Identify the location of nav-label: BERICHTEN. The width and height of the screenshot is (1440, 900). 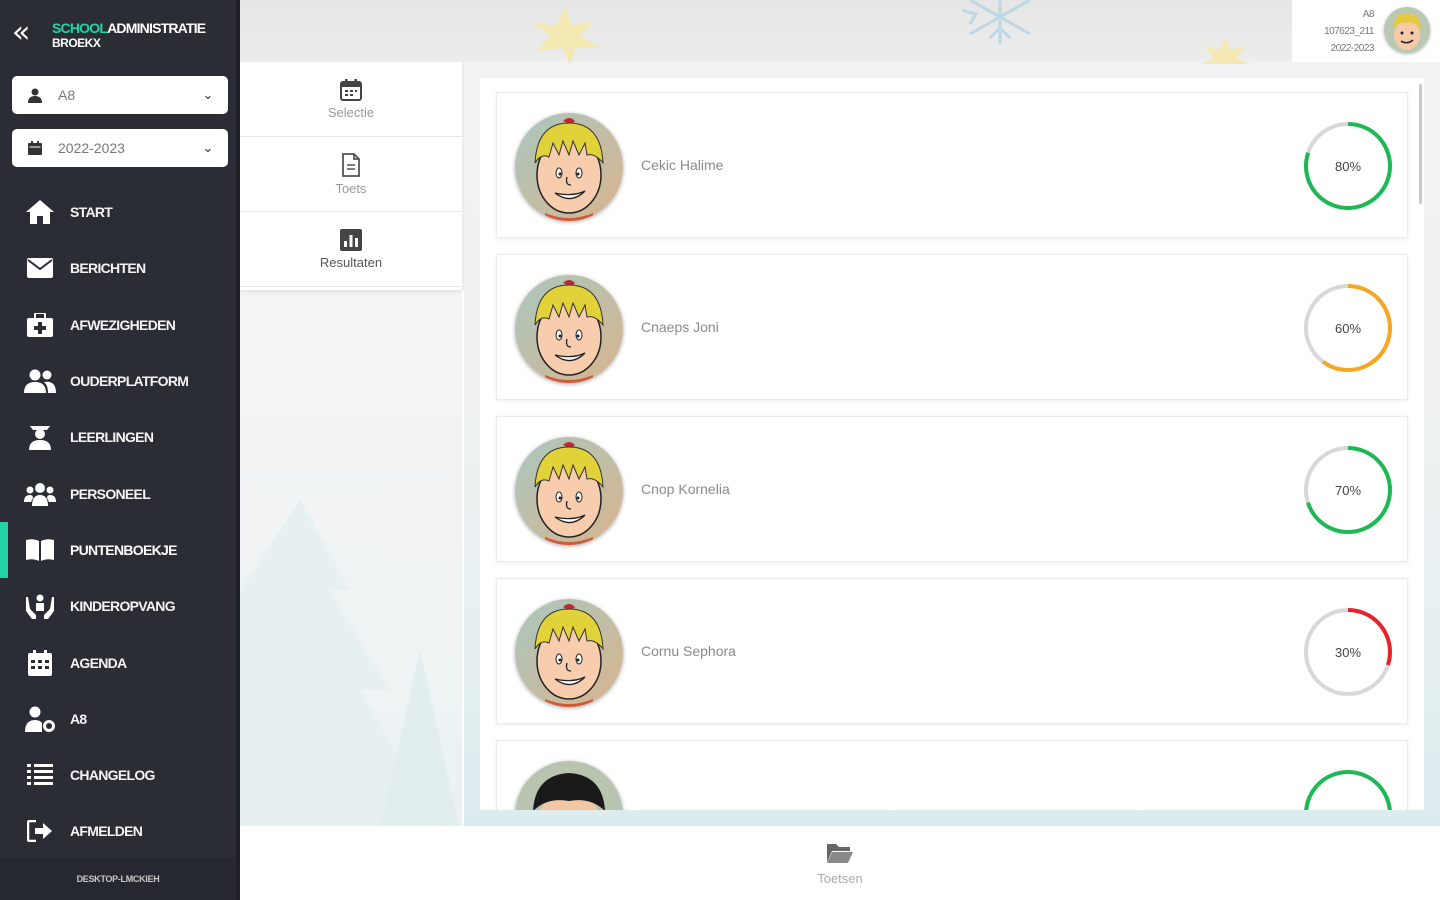
(108, 268).